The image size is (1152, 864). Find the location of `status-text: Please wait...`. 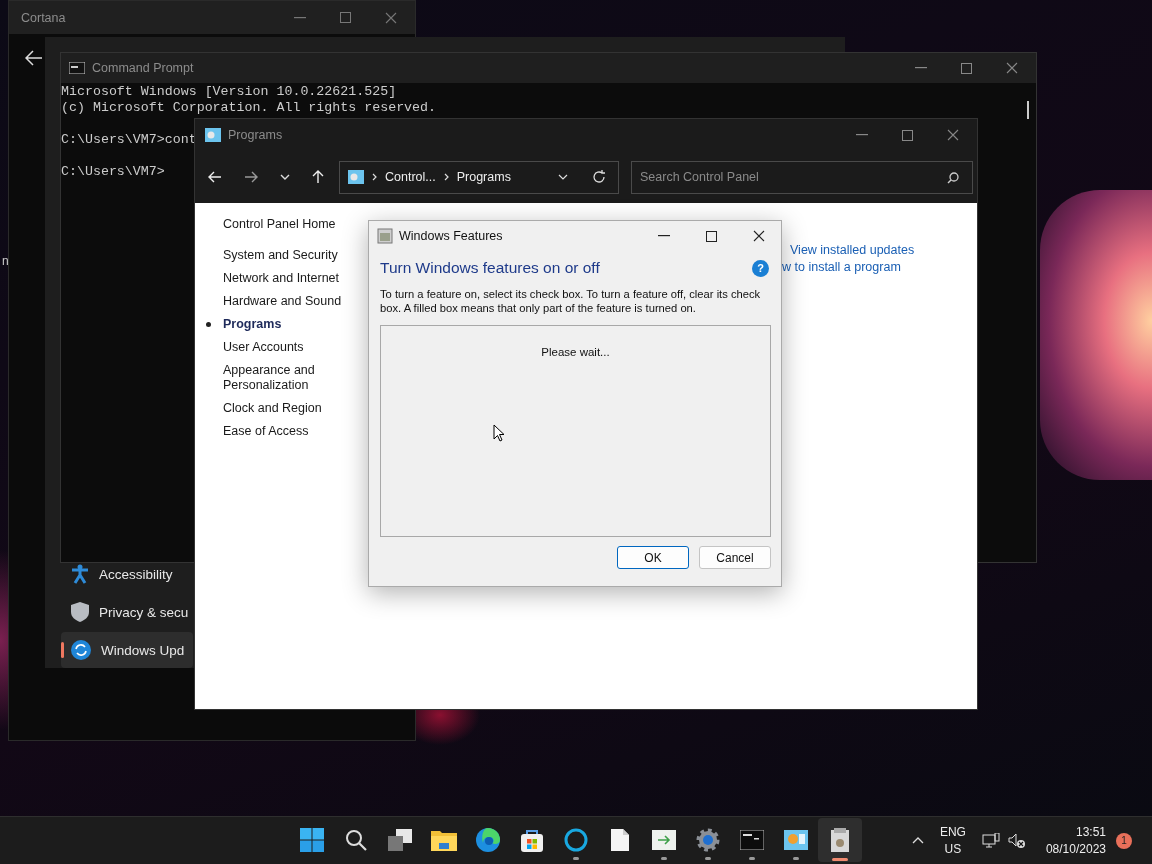

status-text: Please wait... is located at coordinates (575, 353).